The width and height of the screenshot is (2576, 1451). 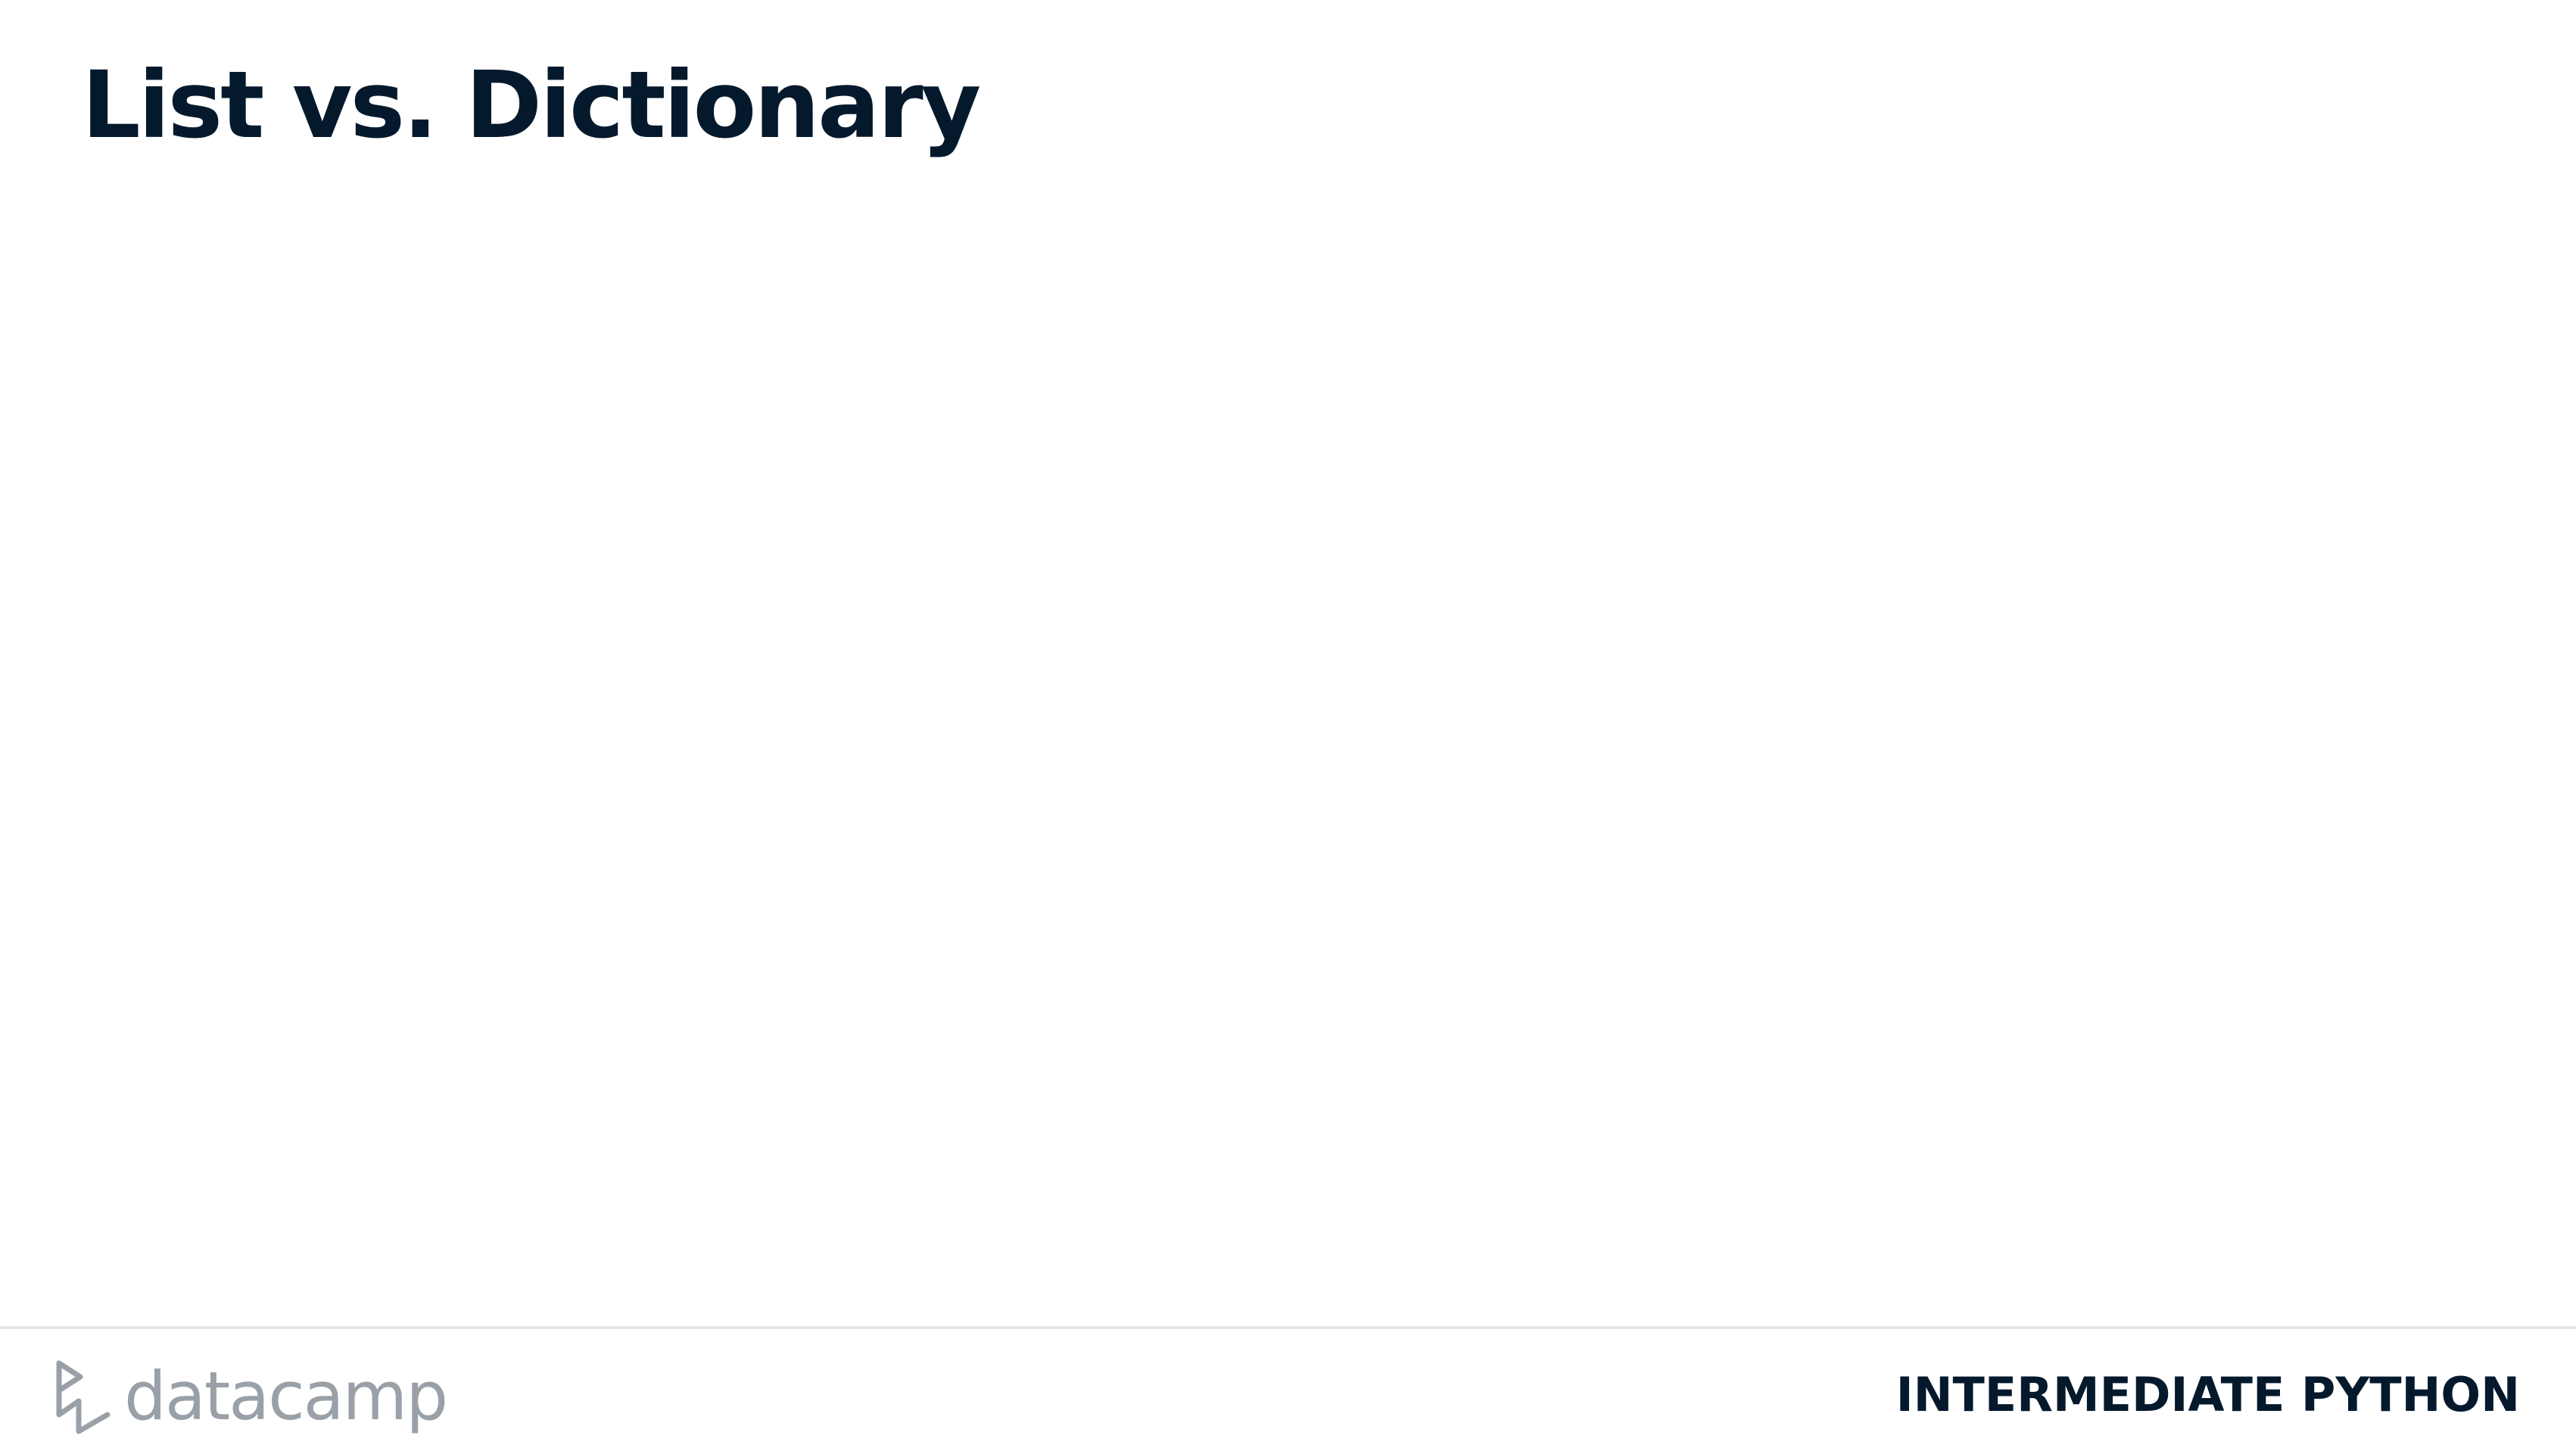 I want to click on logo-wordmark: datacamp, so click(x=286, y=1396).